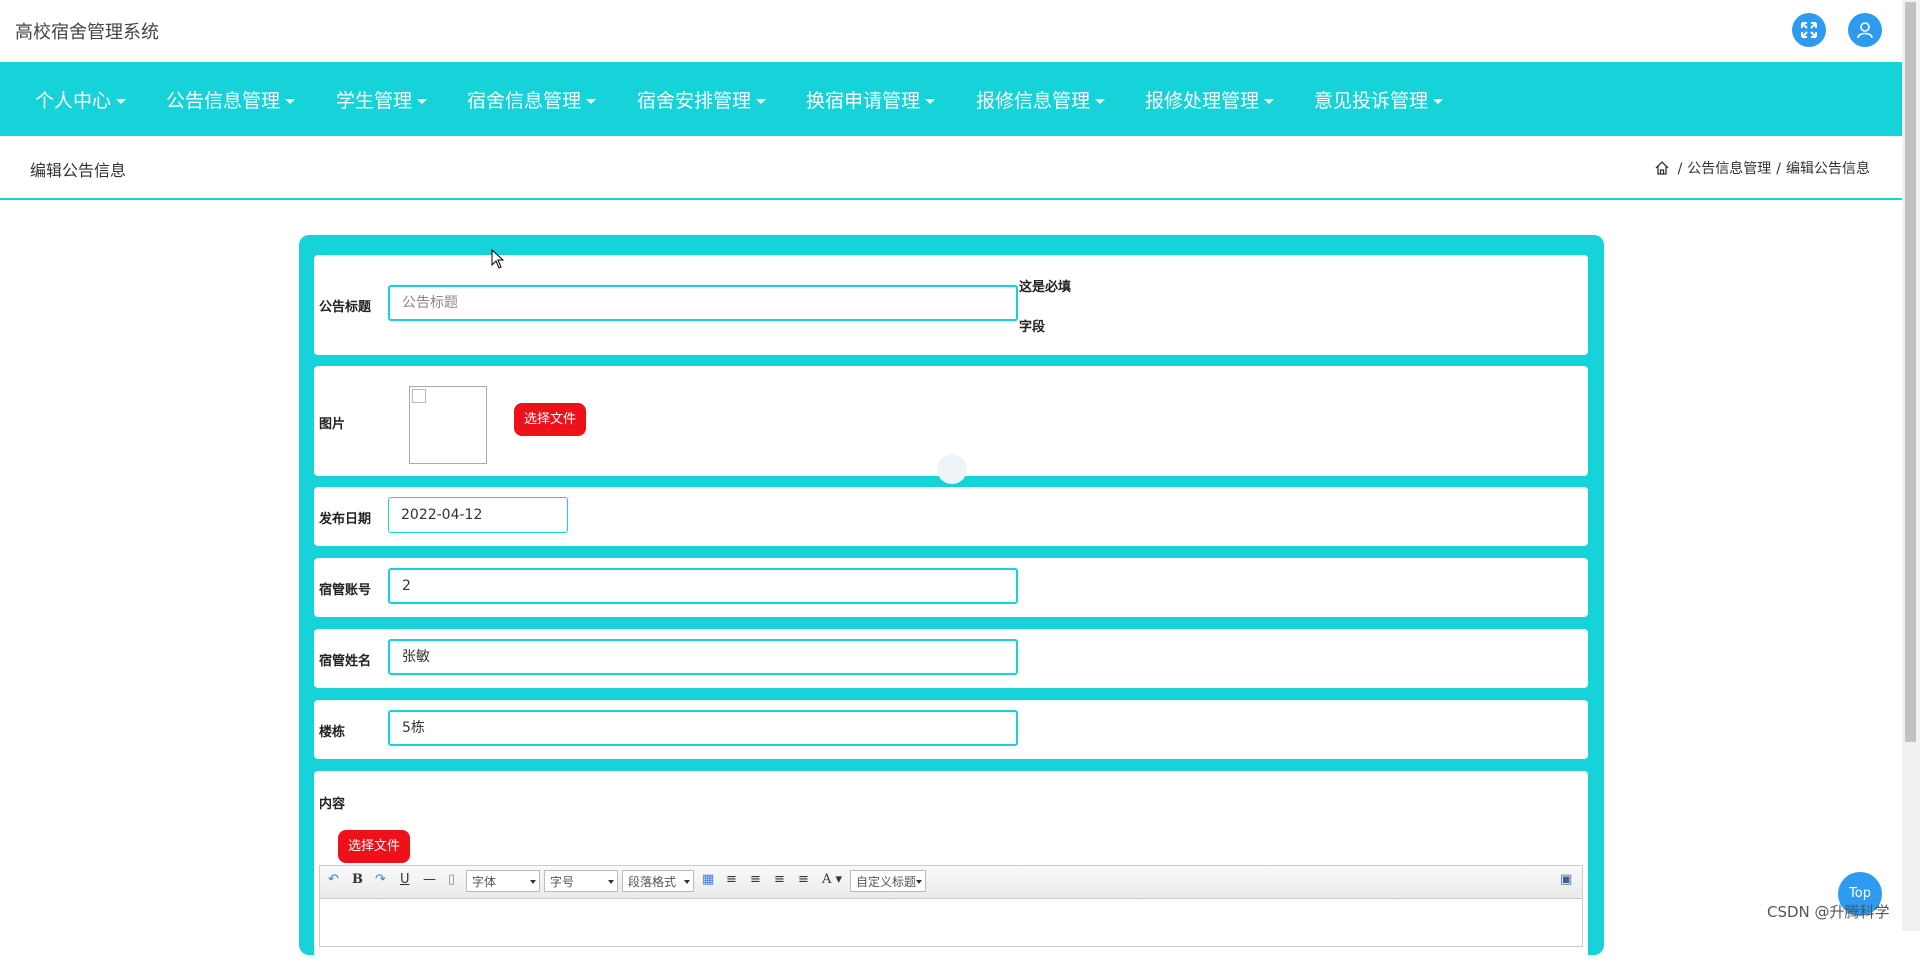  I want to click on nav-item-complaints: 意见投诉管理, so click(1379, 99).